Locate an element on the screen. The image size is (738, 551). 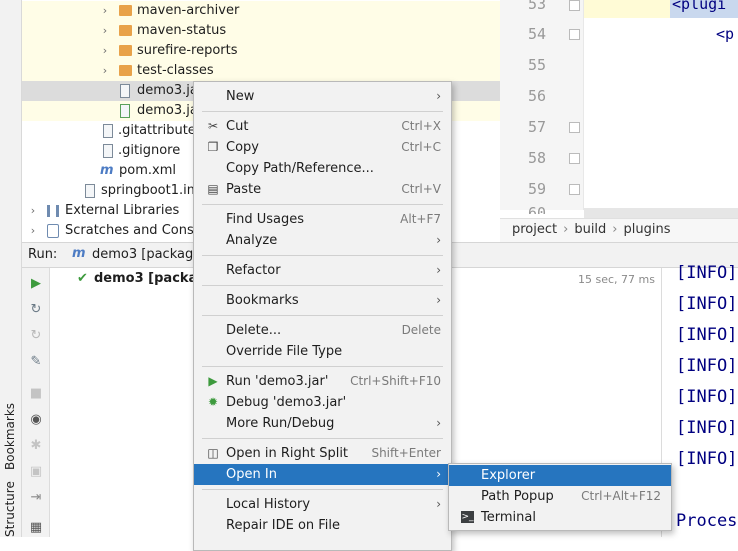
menu-item-bookmarks: Bookmarks › is located at coordinates (322, 300).